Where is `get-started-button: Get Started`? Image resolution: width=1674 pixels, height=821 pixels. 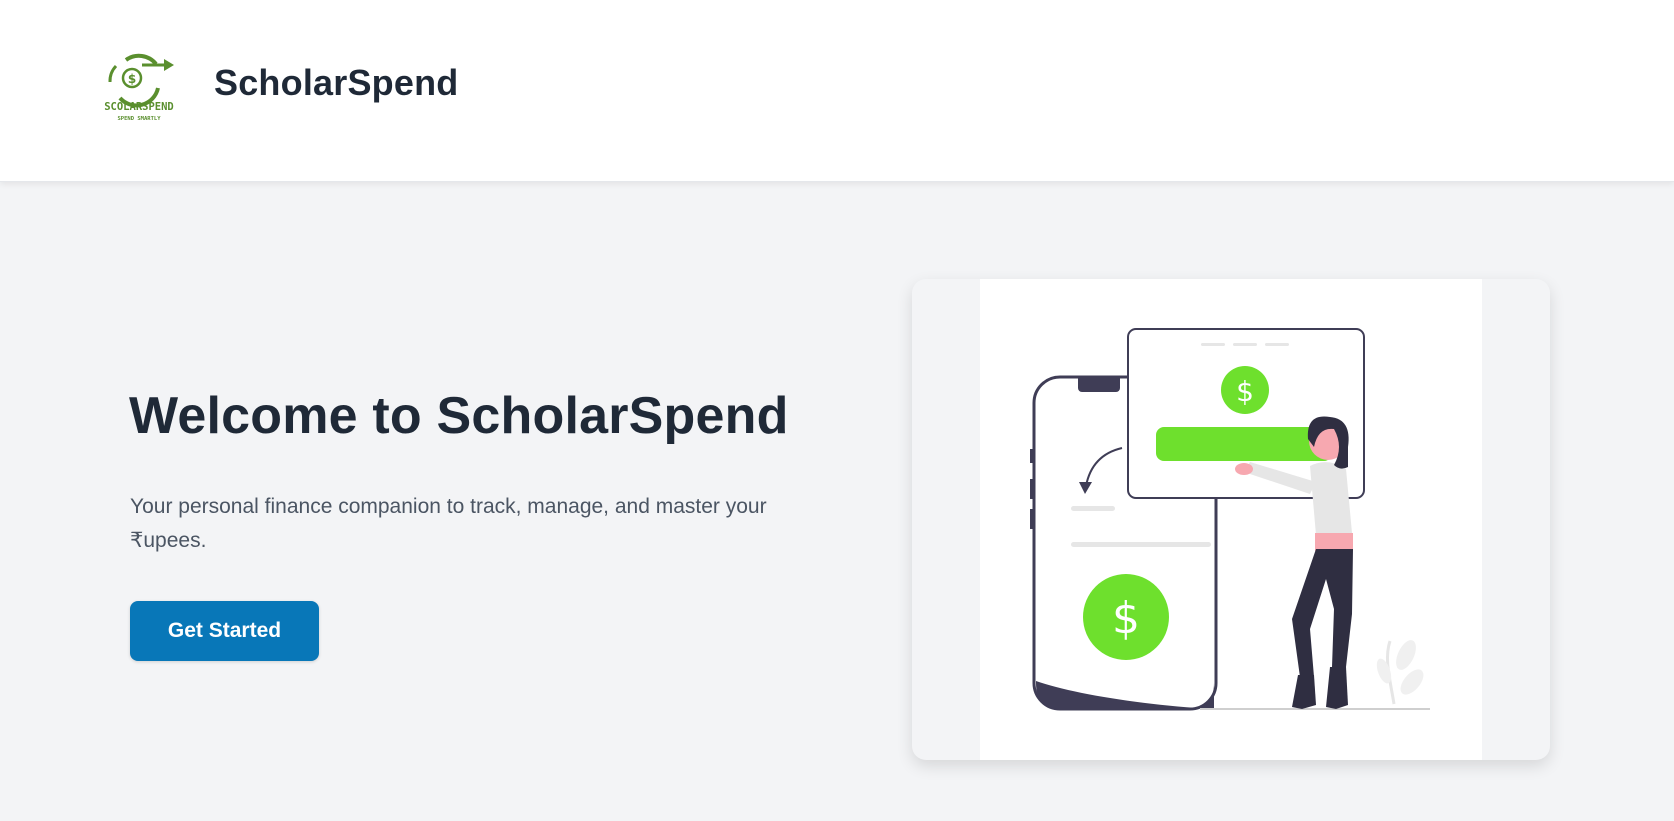 get-started-button: Get Started is located at coordinates (224, 631).